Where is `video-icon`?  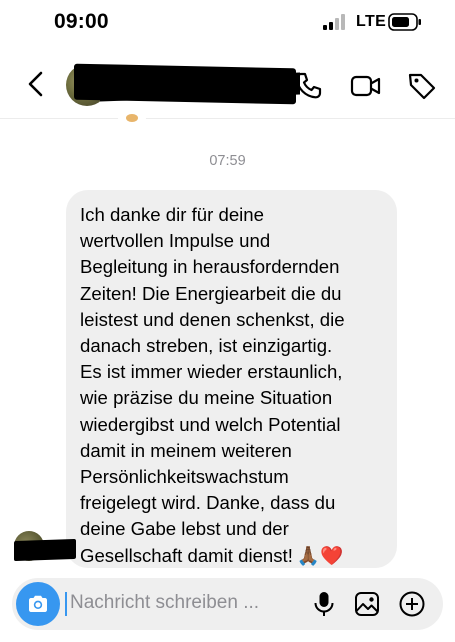
video-icon is located at coordinates (366, 86).